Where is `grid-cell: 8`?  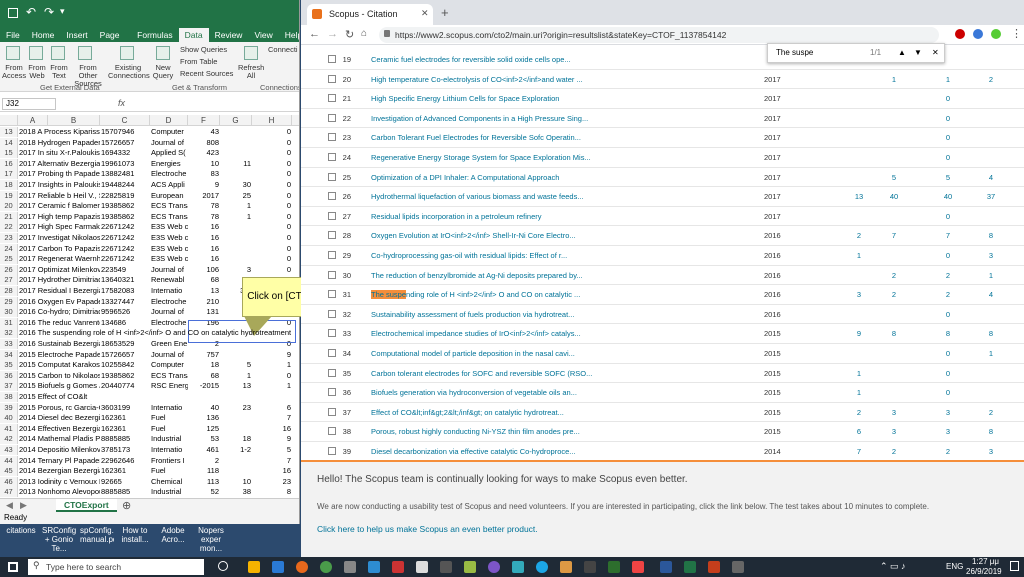 grid-cell: 8 is located at coordinates (272, 492).